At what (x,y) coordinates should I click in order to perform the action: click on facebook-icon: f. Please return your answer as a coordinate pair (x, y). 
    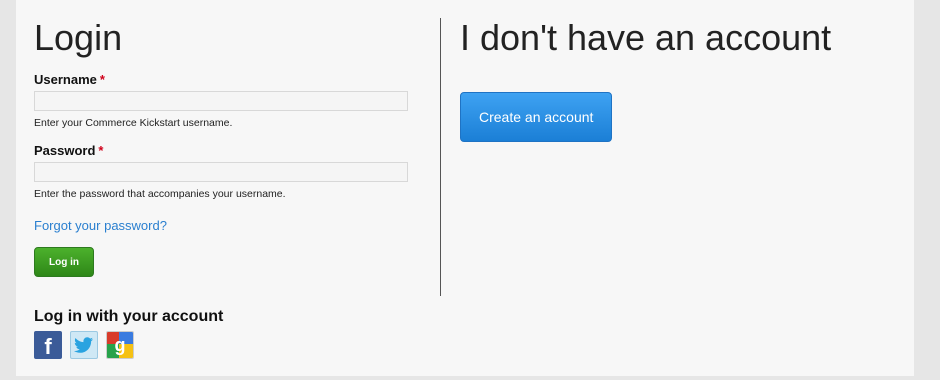
    Looking at the image, I should click on (48, 345).